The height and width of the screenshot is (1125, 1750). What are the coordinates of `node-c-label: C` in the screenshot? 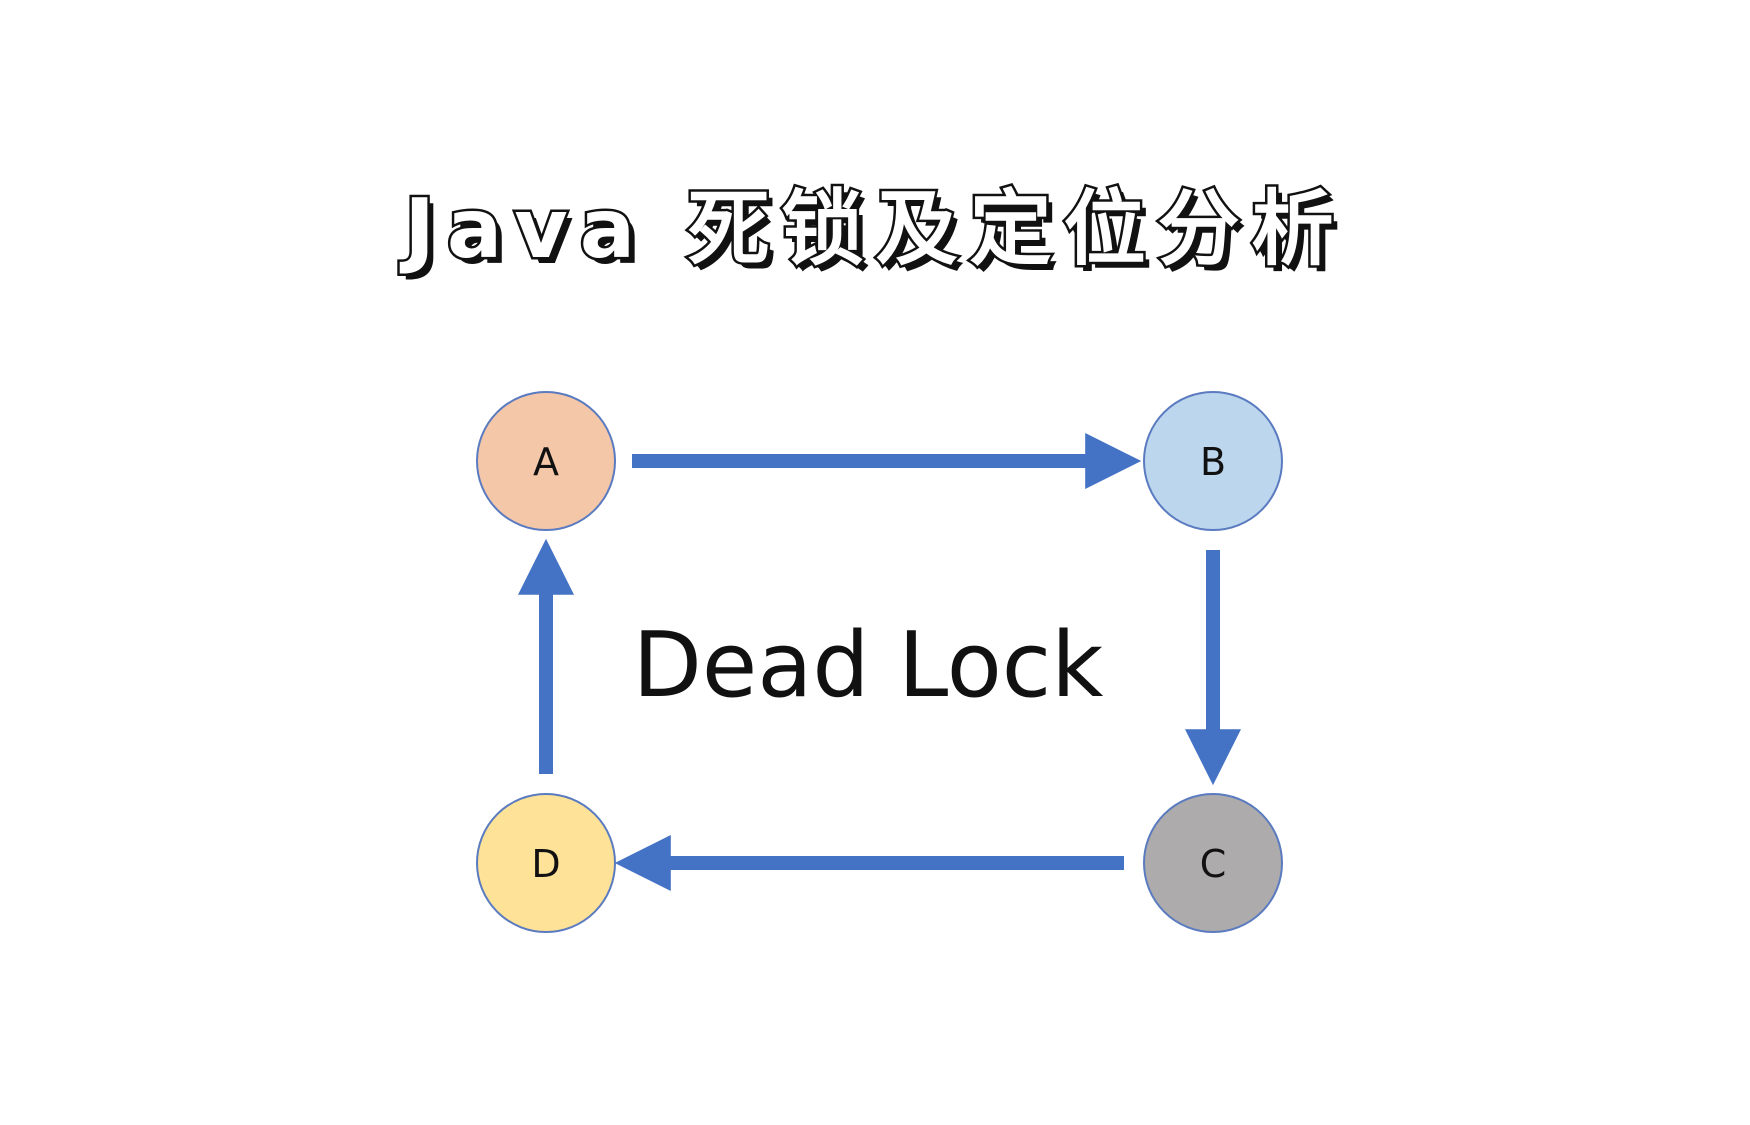 It's located at (1213, 864).